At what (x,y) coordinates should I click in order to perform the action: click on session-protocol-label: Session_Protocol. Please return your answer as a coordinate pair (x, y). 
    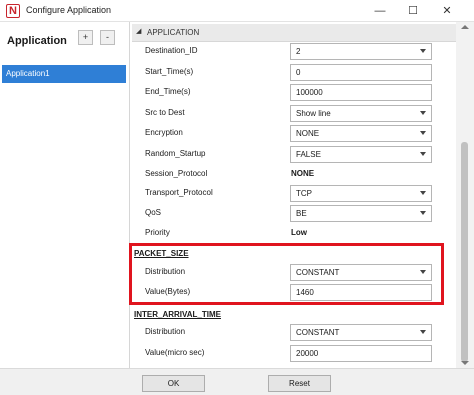
    Looking at the image, I should click on (176, 173).